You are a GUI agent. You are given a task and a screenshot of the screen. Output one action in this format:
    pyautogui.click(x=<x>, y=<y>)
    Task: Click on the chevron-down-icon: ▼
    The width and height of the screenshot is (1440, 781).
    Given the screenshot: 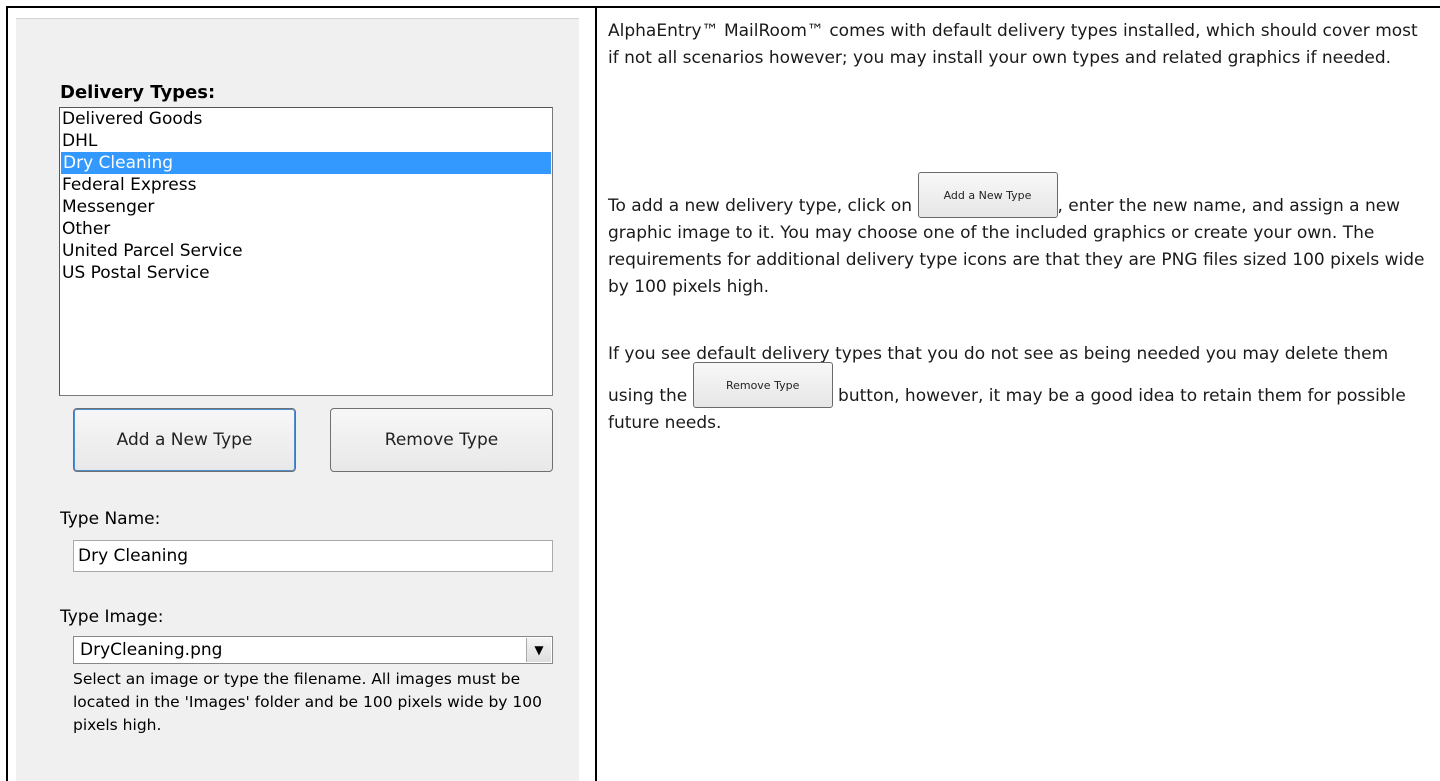 What is the action you would take?
    pyautogui.click(x=538, y=650)
    